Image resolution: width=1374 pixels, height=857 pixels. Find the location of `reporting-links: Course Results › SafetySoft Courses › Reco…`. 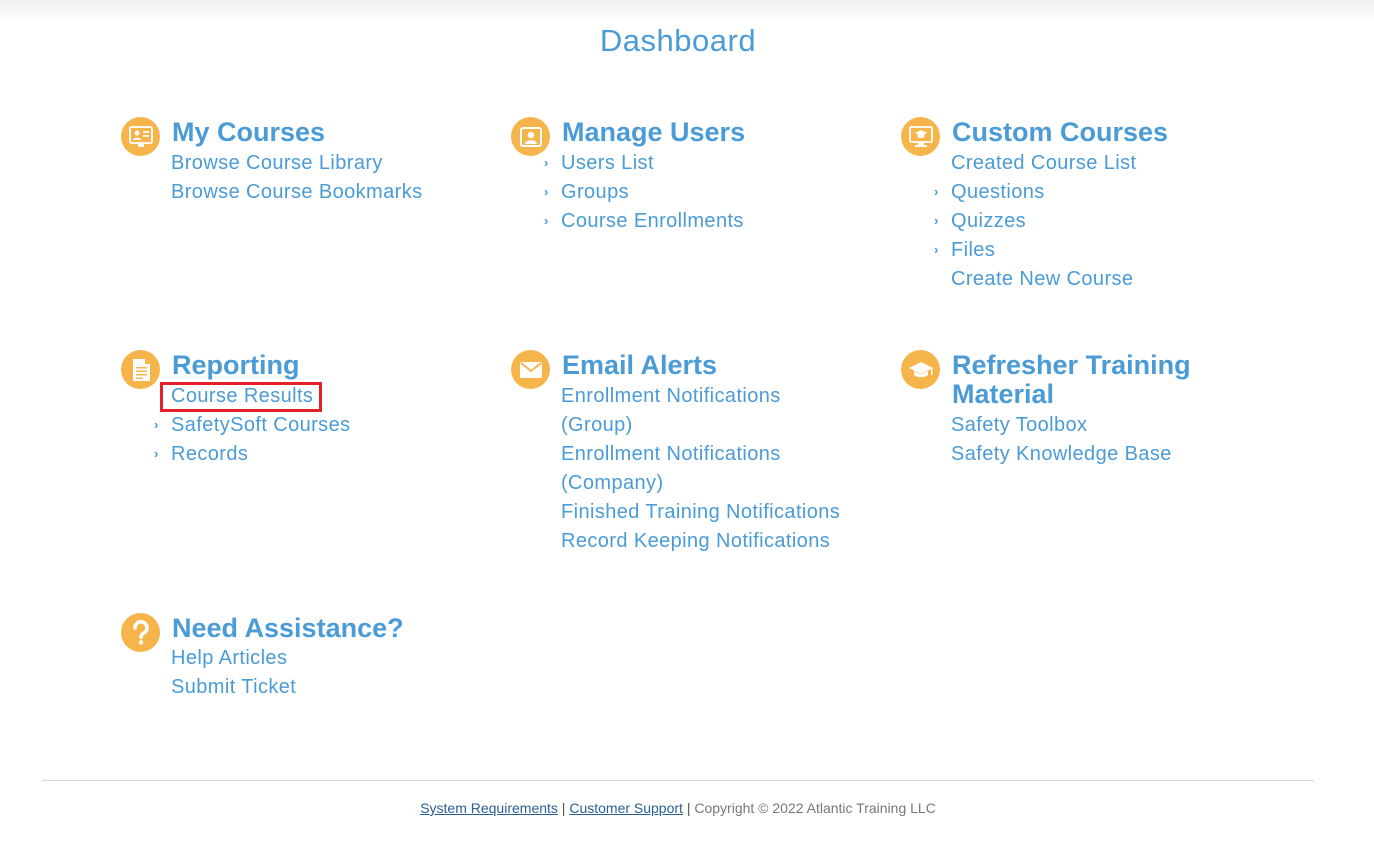

reporting-links: Course Results › SafetySoft Courses › Reco… is located at coordinates (252, 425).